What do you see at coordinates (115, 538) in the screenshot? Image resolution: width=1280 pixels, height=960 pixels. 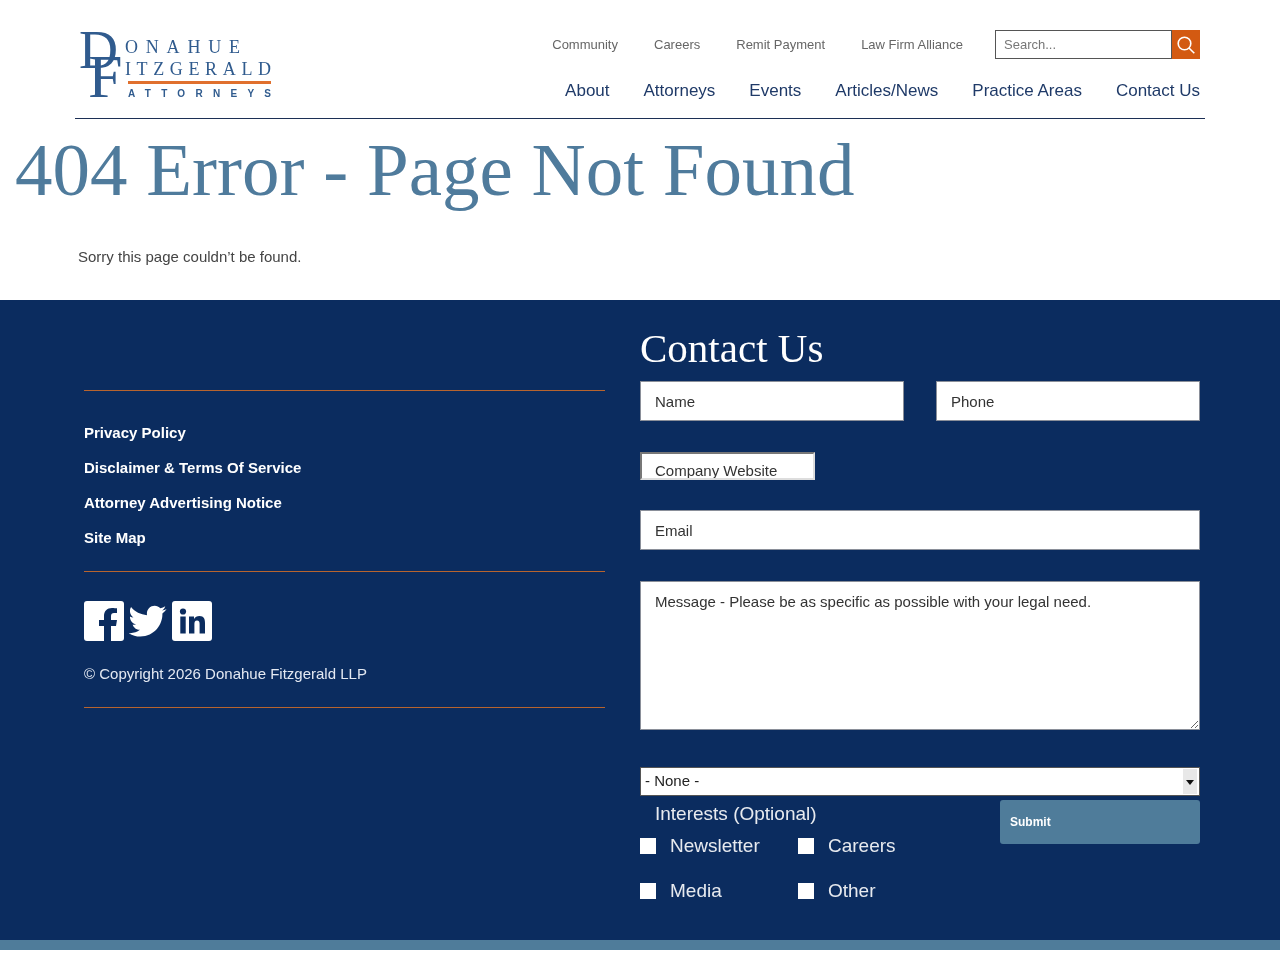 I see `footer-link: Site Map` at bounding box center [115, 538].